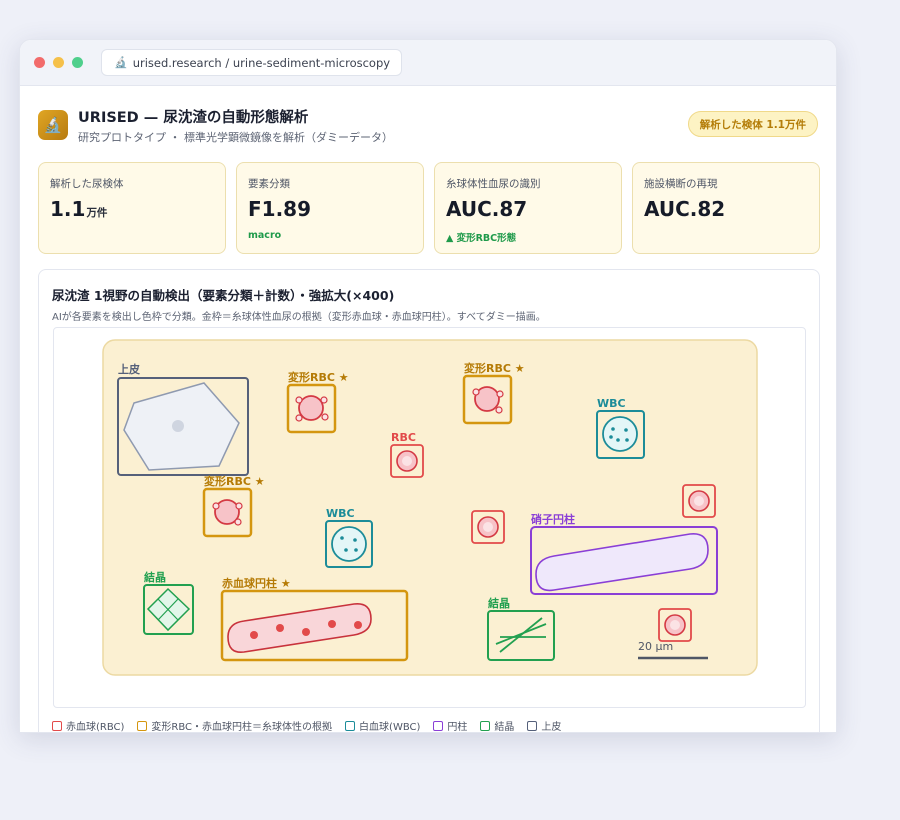 The width and height of the screenshot is (900, 820). What do you see at coordinates (88, 725) in the screenshot?
I see `legend-item: 赤血球(RBC)` at bounding box center [88, 725].